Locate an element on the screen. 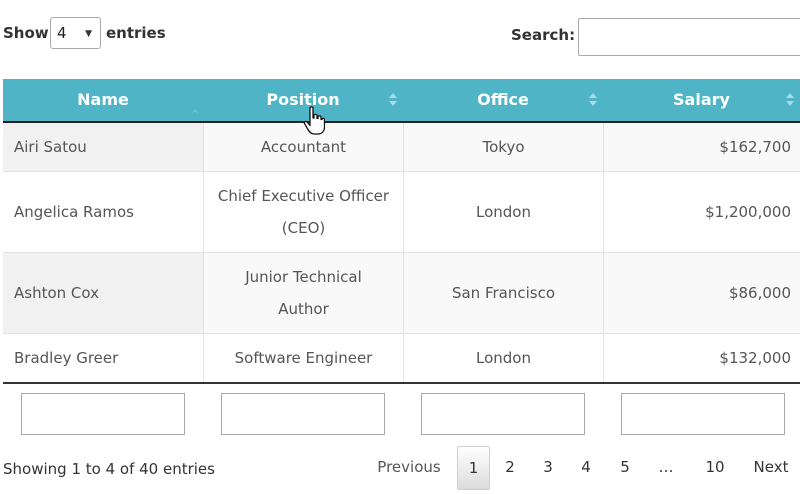  cell-office: Tokyo is located at coordinates (503, 147).